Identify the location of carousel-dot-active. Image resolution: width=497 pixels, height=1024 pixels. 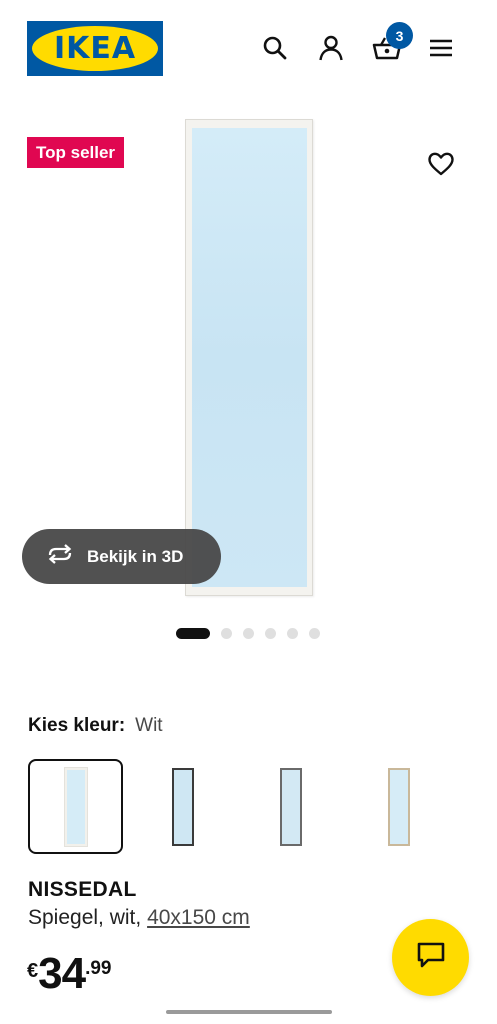
(193, 633).